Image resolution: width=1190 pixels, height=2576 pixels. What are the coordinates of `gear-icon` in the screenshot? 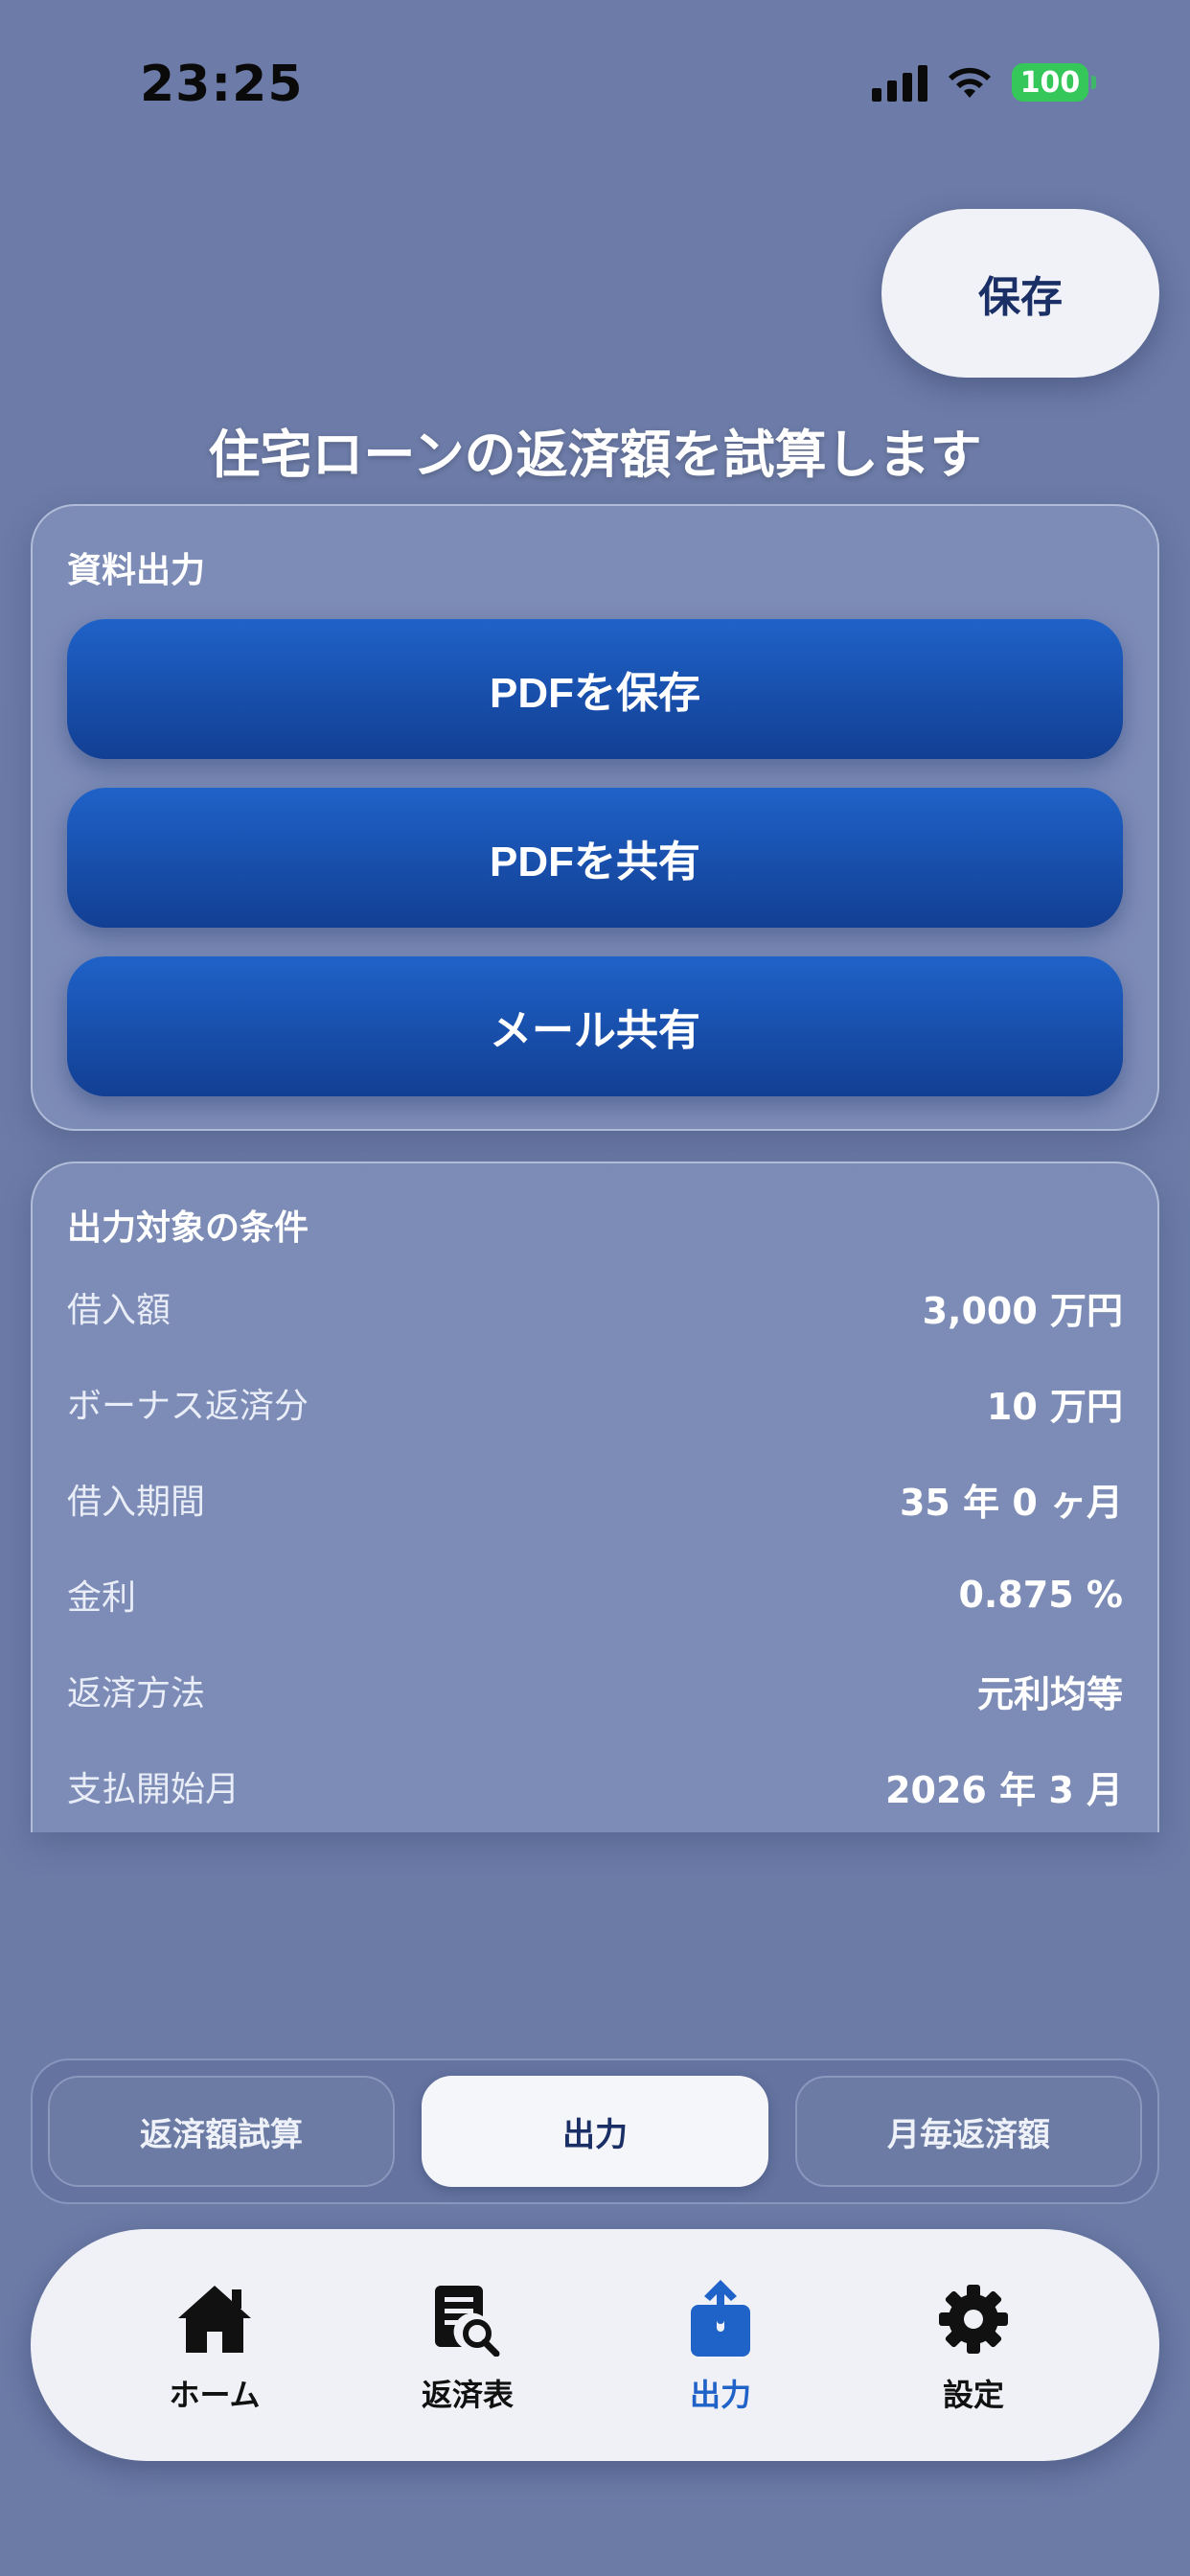 It's located at (974, 2319).